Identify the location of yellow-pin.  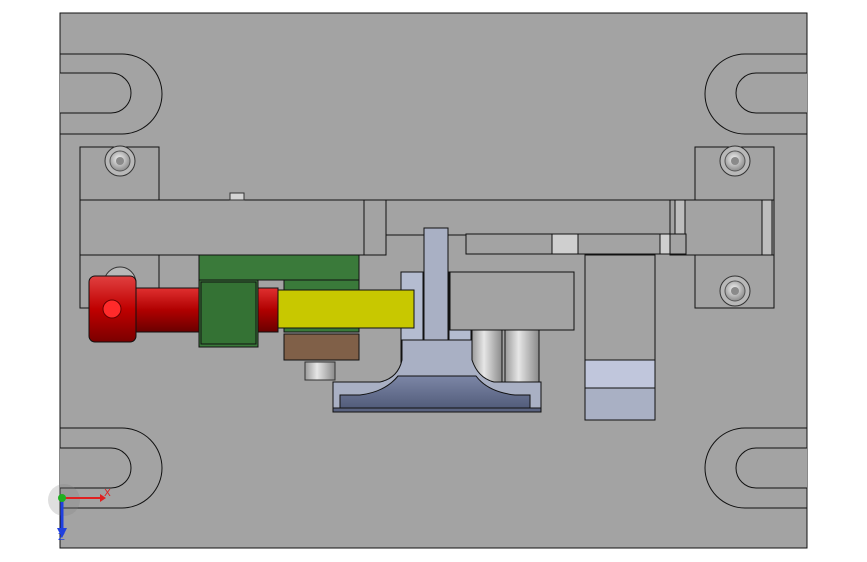
(346, 309).